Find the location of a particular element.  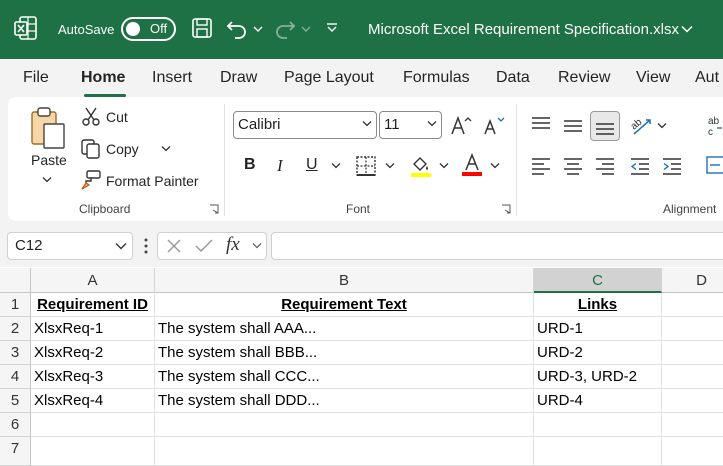

redo-icon is located at coordinates (285, 28).